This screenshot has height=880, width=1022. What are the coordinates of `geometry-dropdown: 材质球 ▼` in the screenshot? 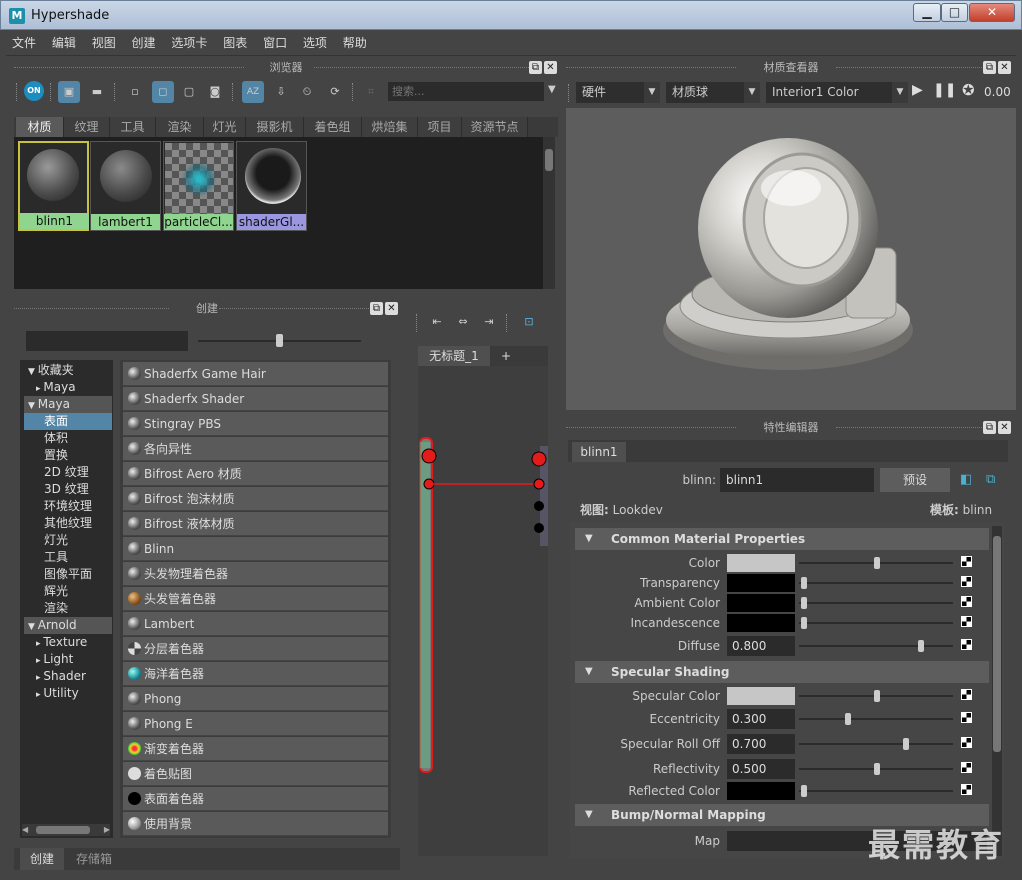 It's located at (713, 92).